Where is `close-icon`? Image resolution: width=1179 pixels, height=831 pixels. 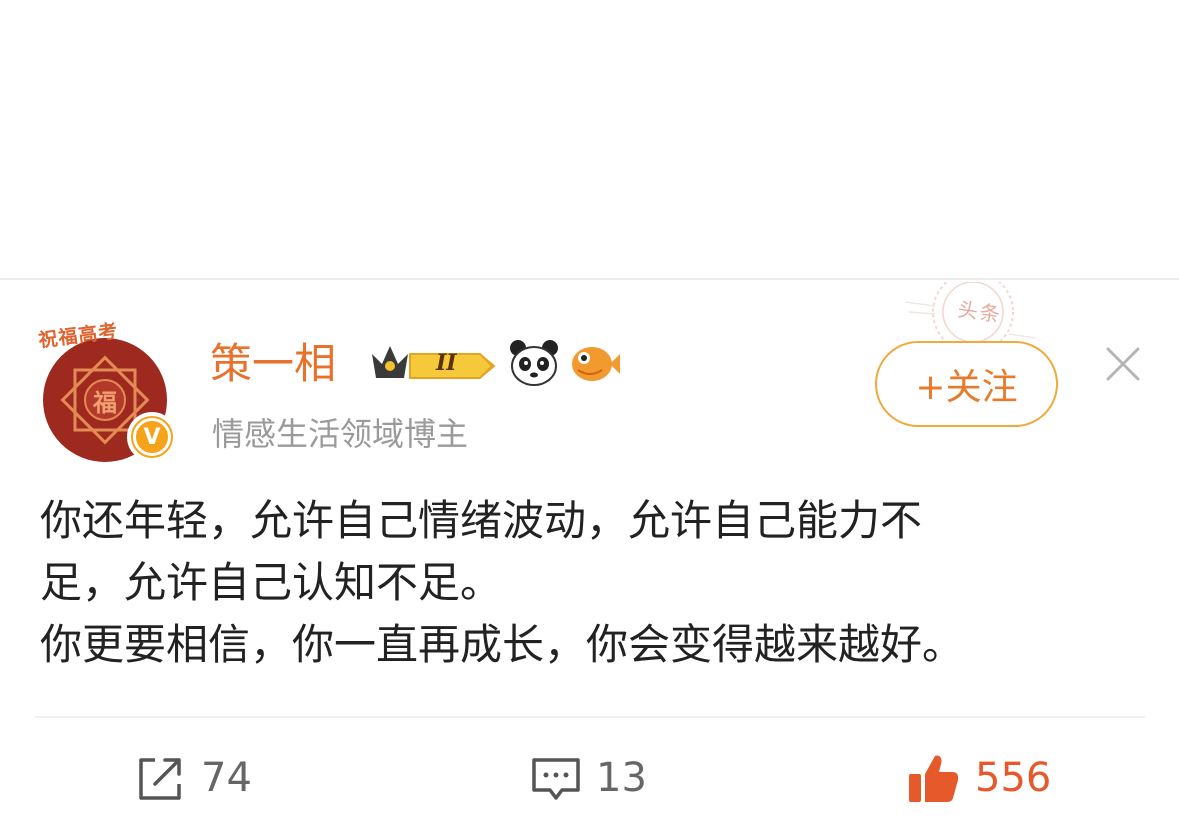
close-icon is located at coordinates (1123, 364).